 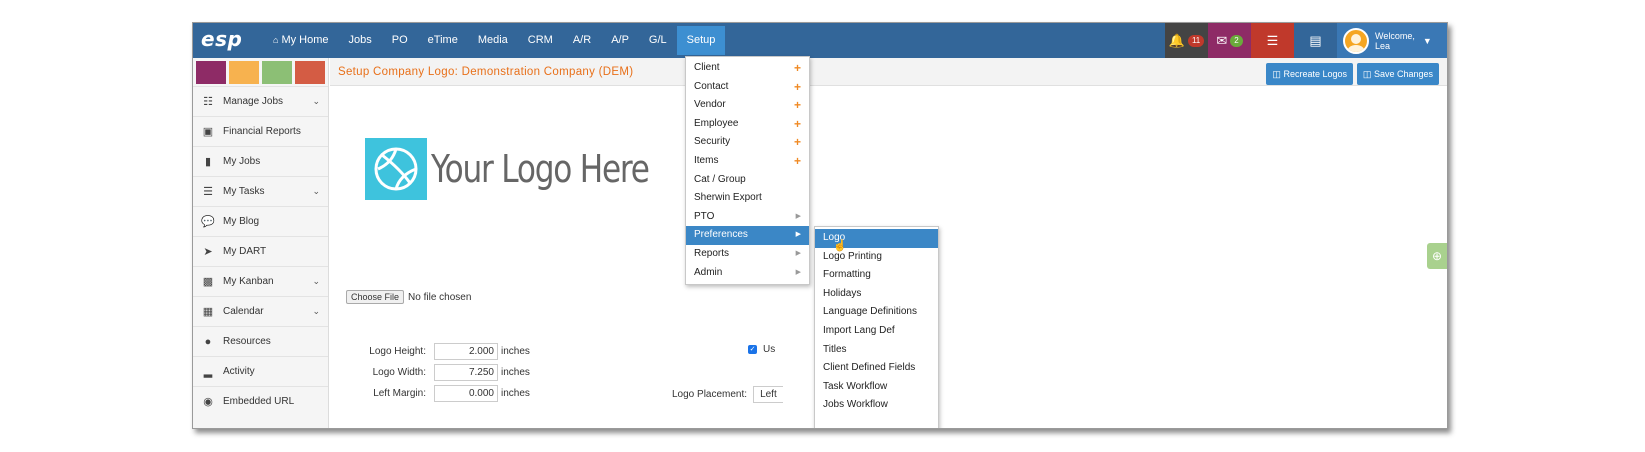 I want to click on messages-button: ✉ 2, so click(x=1229, y=40).